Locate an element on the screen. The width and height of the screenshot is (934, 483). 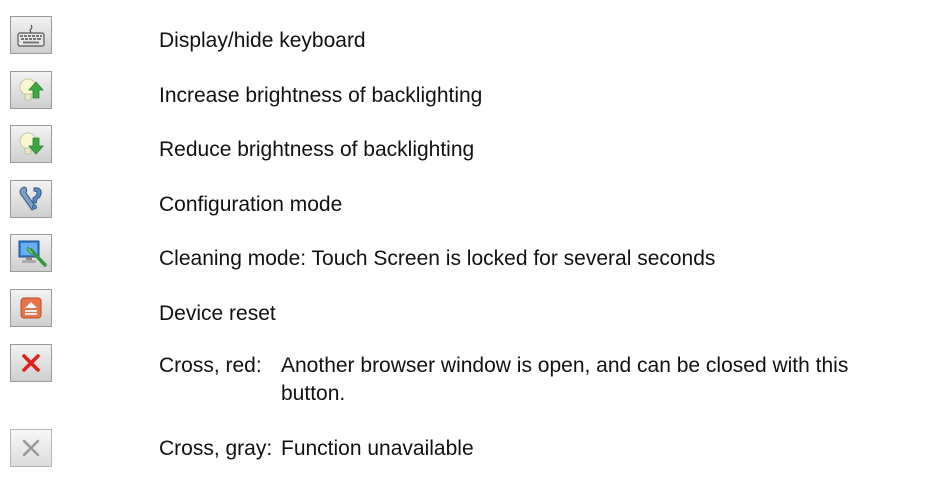
close-gray-description: Cross, gray: Function unavailable is located at coordinates (510, 449).